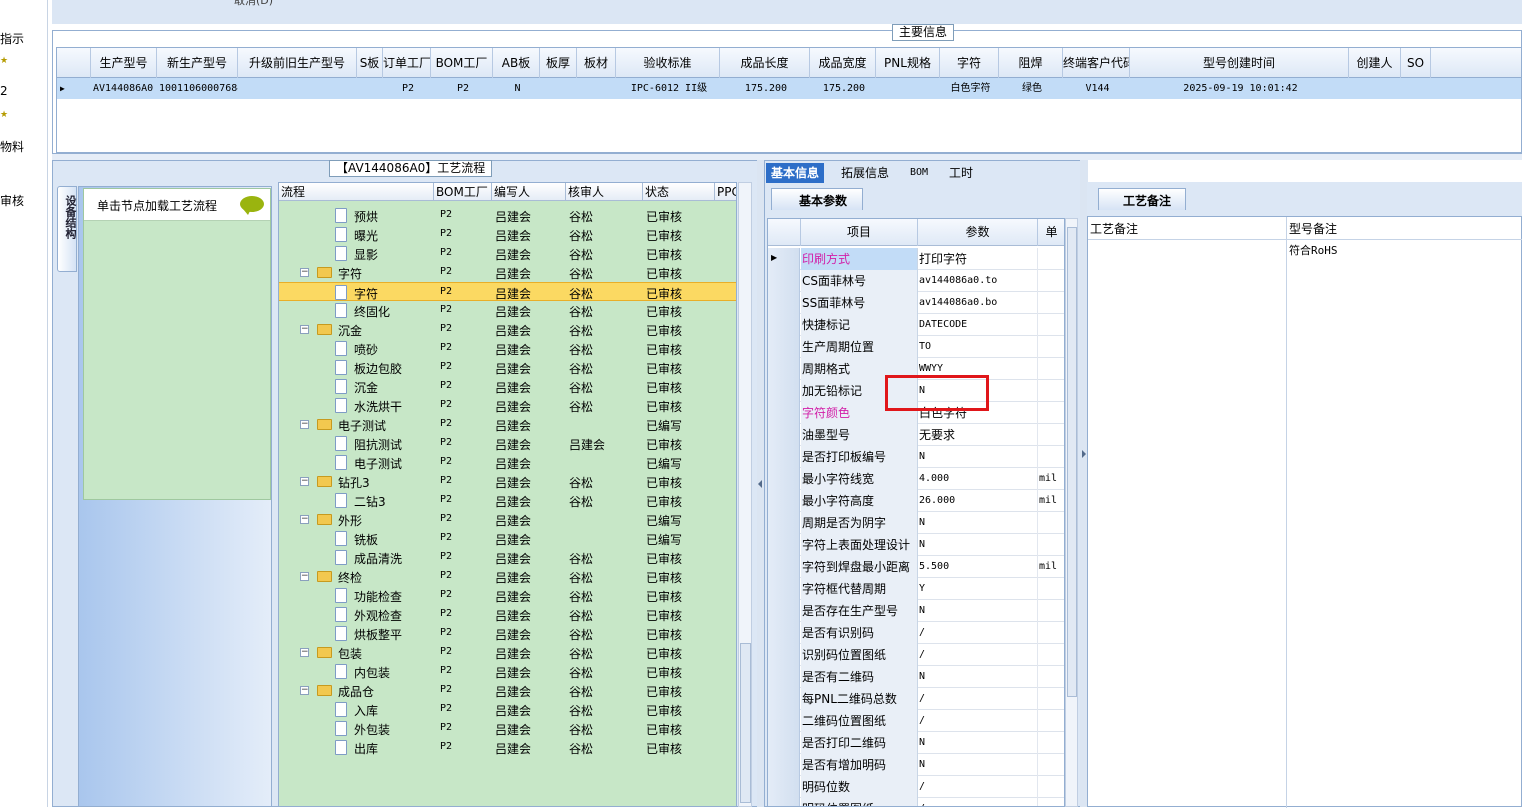 This screenshot has height=808, width=1522. I want to click on nav-item: 指示, so click(12, 38).